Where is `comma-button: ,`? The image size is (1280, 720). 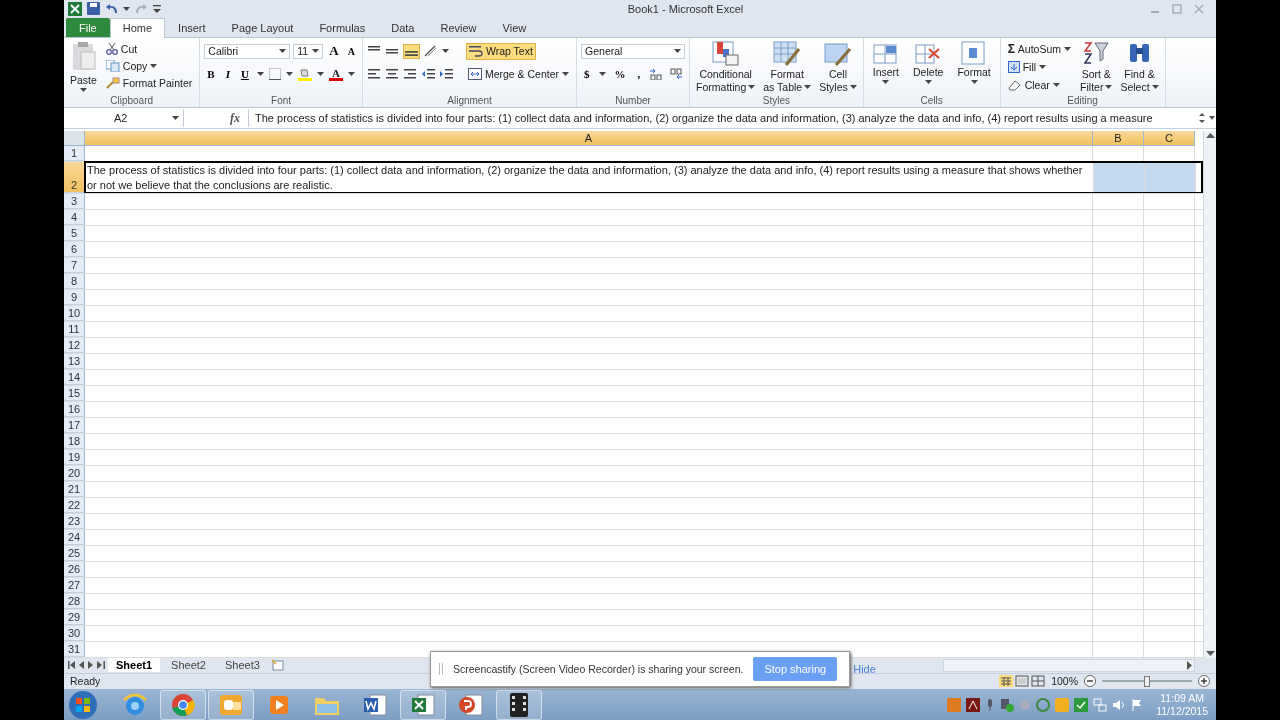 comma-button: , is located at coordinates (639, 74).